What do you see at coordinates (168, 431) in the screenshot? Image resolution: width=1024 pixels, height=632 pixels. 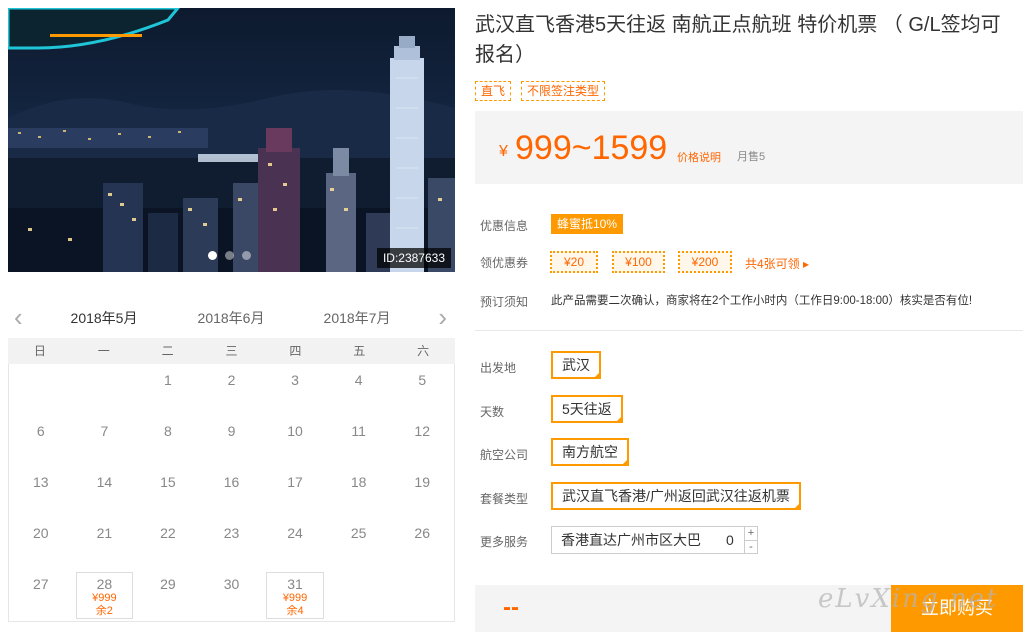 I see `day-number: 8` at bounding box center [168, 431].